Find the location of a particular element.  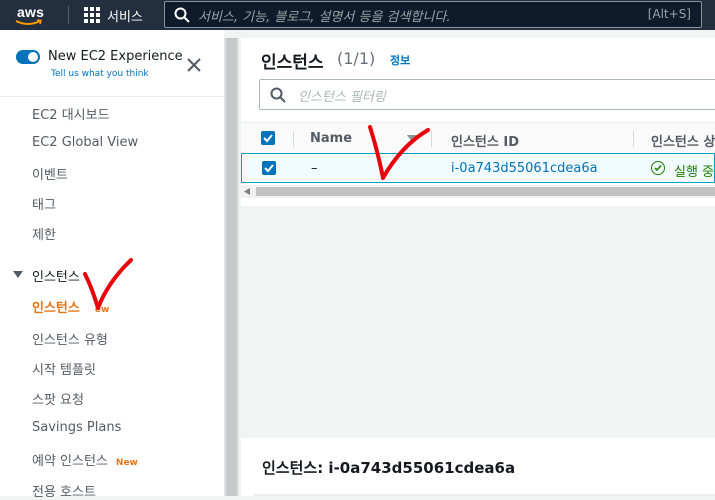

new-badge: ew is located at coordinates (102, 310).